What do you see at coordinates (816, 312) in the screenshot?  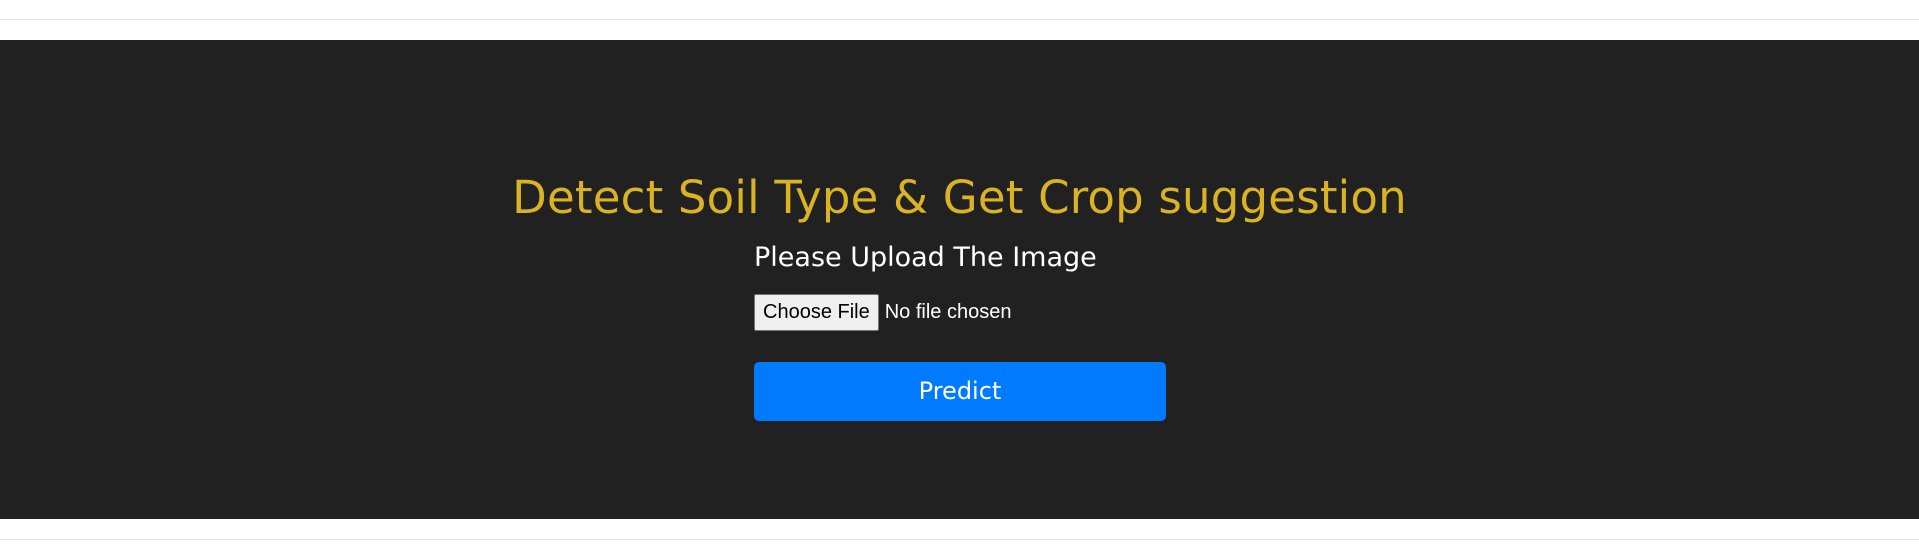 I see `choose-file-button: Choose File` at bounding box center [816, 312].